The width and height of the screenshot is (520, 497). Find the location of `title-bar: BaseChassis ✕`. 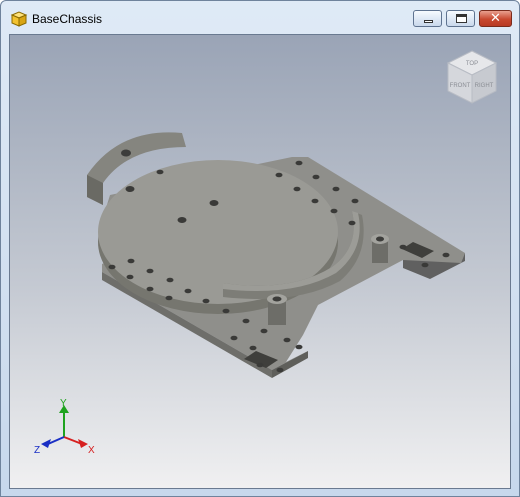

title-bar: BaseChassis ✕ is located at coordinates (260, 18).